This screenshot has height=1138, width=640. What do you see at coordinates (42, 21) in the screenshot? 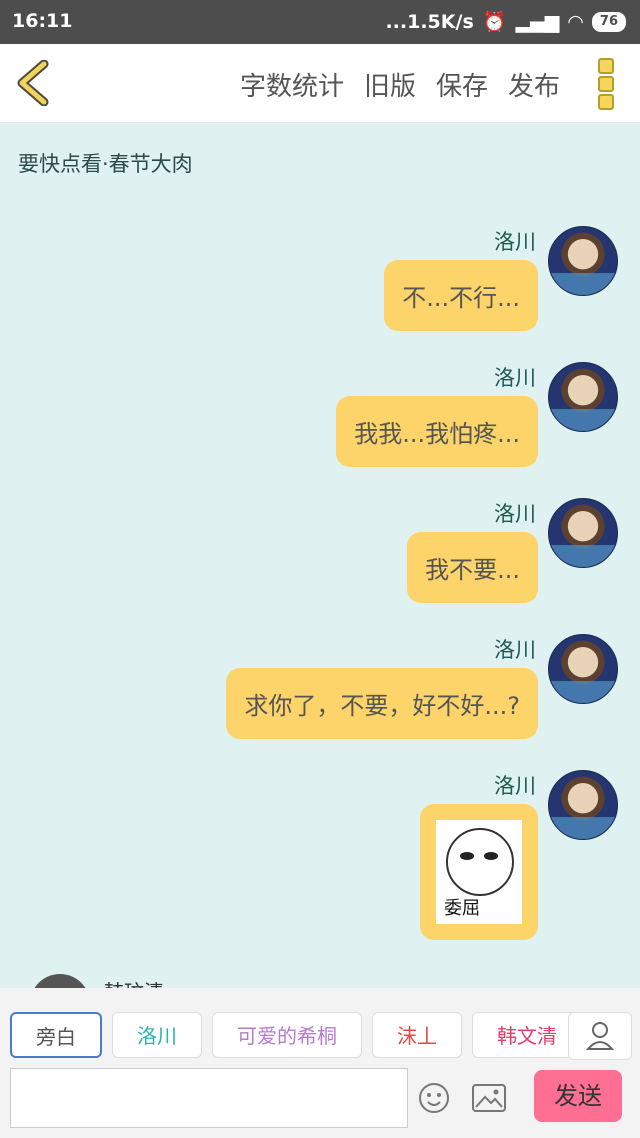
I see `status-time: 16:11` at bounding box center [42, 21].